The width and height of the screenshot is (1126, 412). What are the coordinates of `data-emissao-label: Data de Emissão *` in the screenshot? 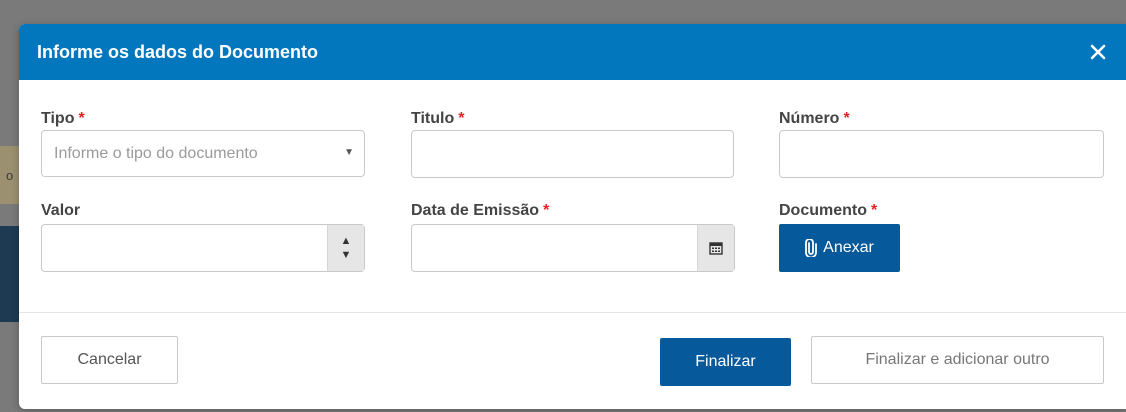 It's located at (480, 210).